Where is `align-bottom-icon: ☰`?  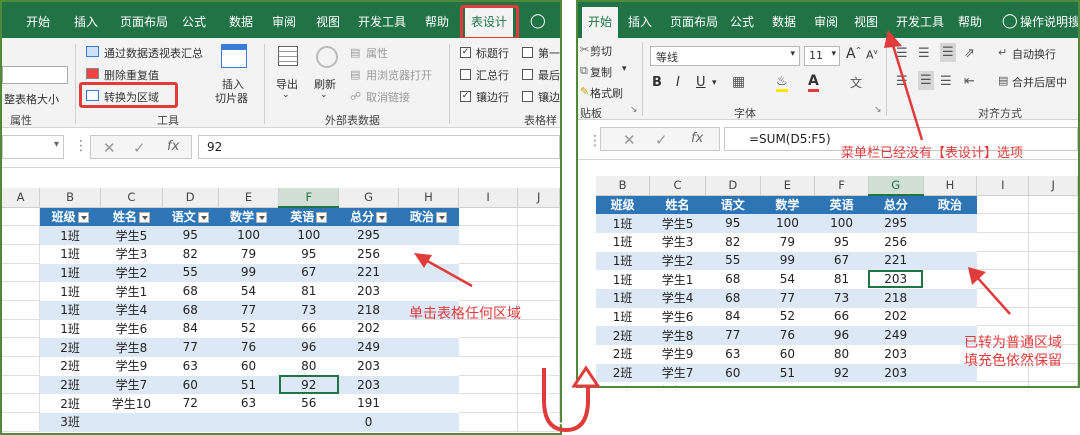 align-bottom-icon: ☰ is located at coordinates (948, 52).